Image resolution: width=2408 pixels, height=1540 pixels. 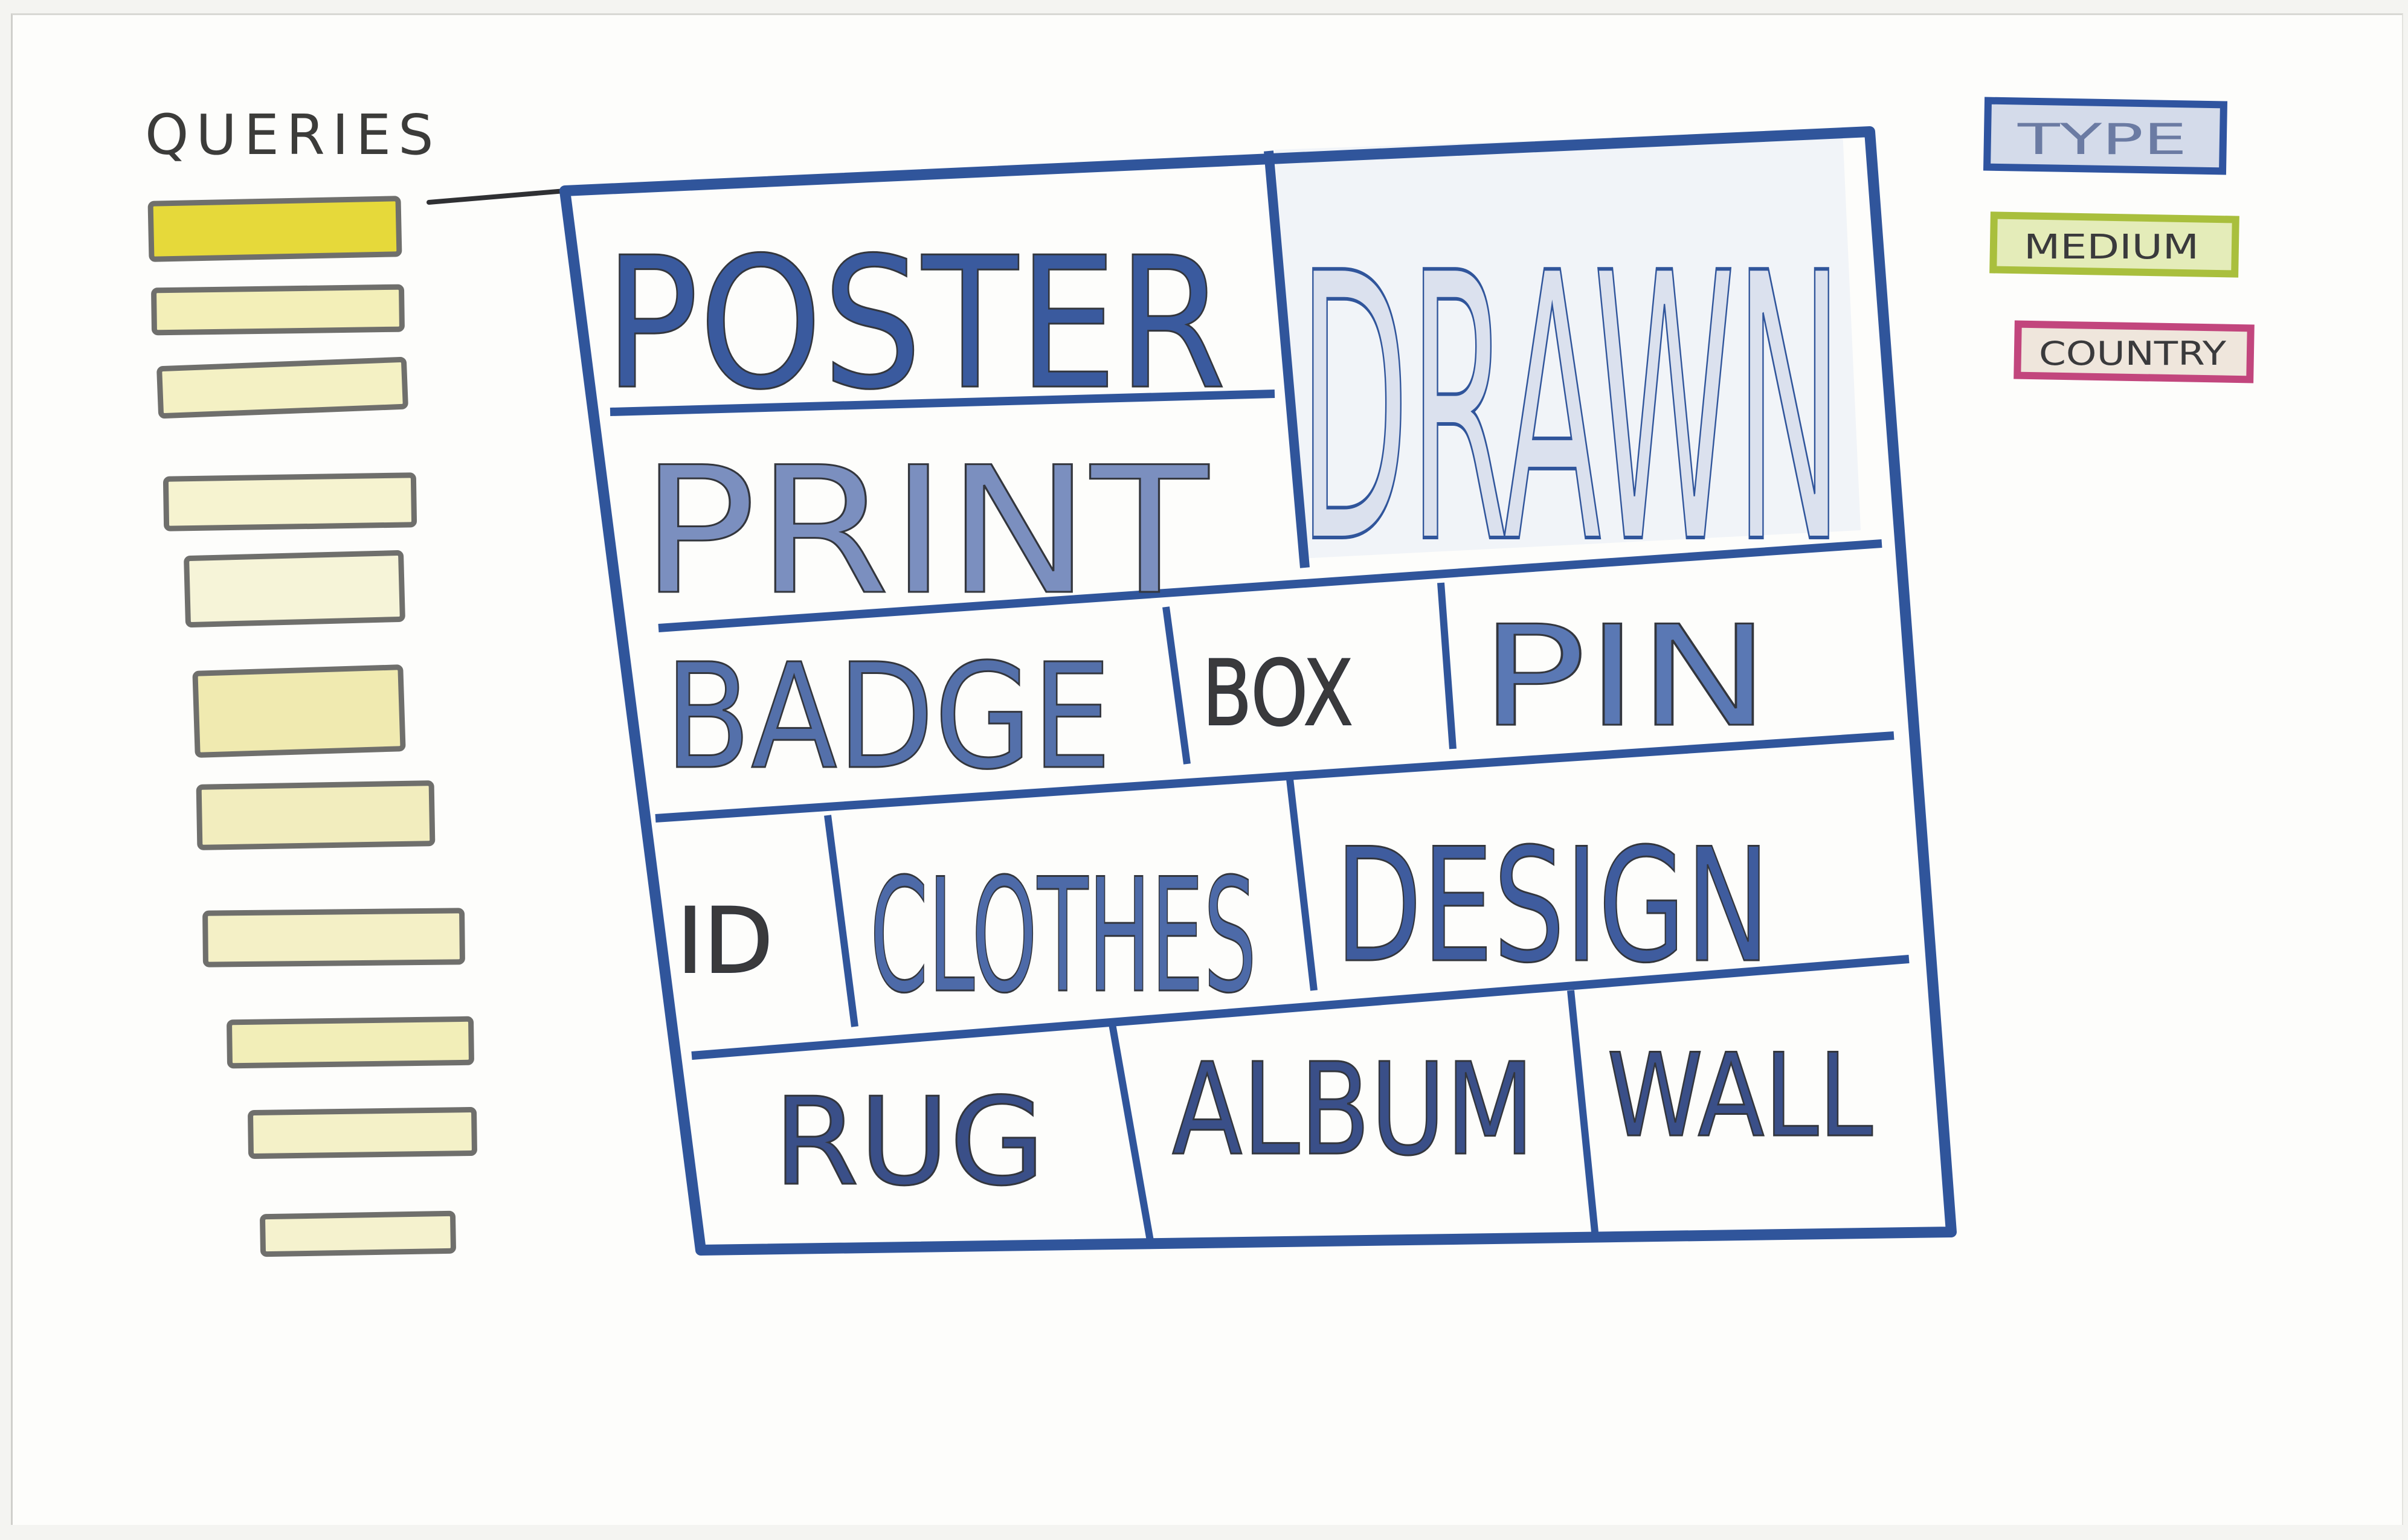 What do you see at coordinates (888, 717) in the screenshot?
I see `cell-label-badge: BADGE` at bounding box center [888, 717].